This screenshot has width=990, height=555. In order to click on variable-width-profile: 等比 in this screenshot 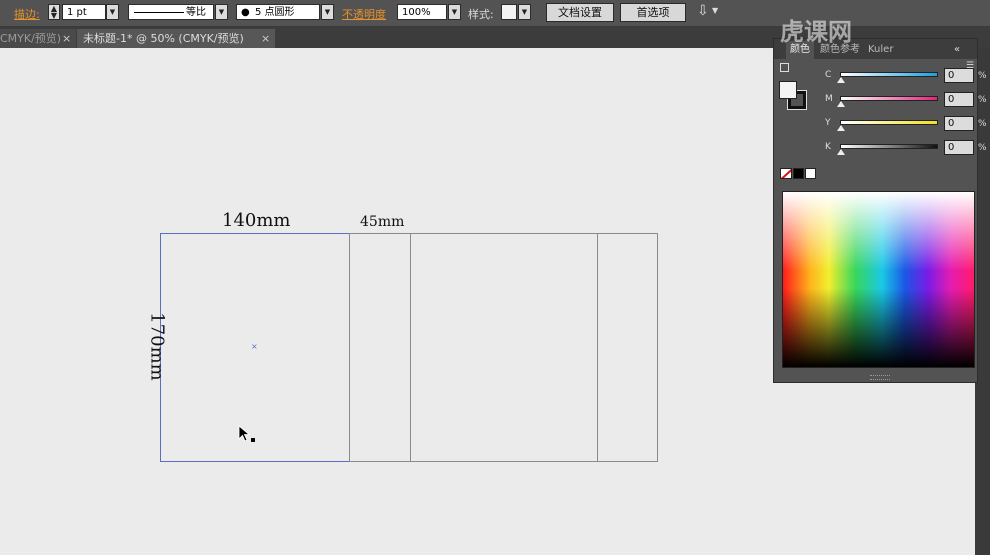, I will do `click(171, 12)`.